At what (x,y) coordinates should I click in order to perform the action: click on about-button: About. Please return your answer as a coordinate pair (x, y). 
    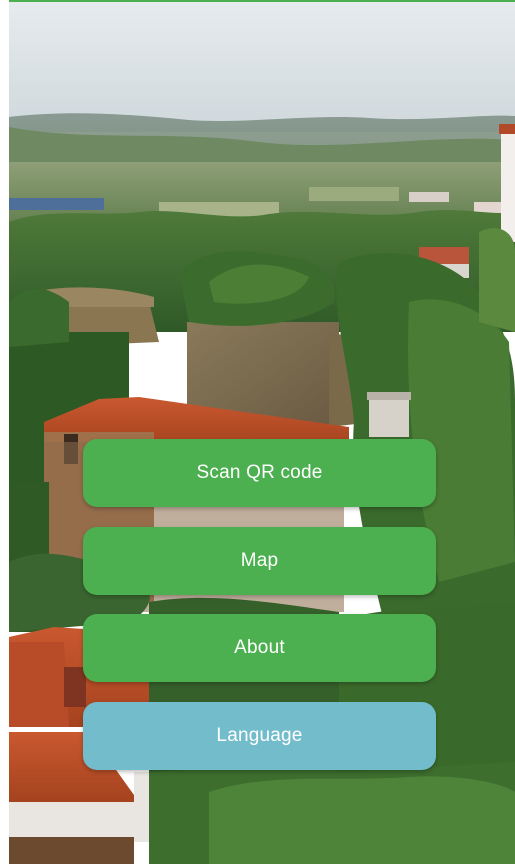
    Looking at the image, I should click on (259, 648).